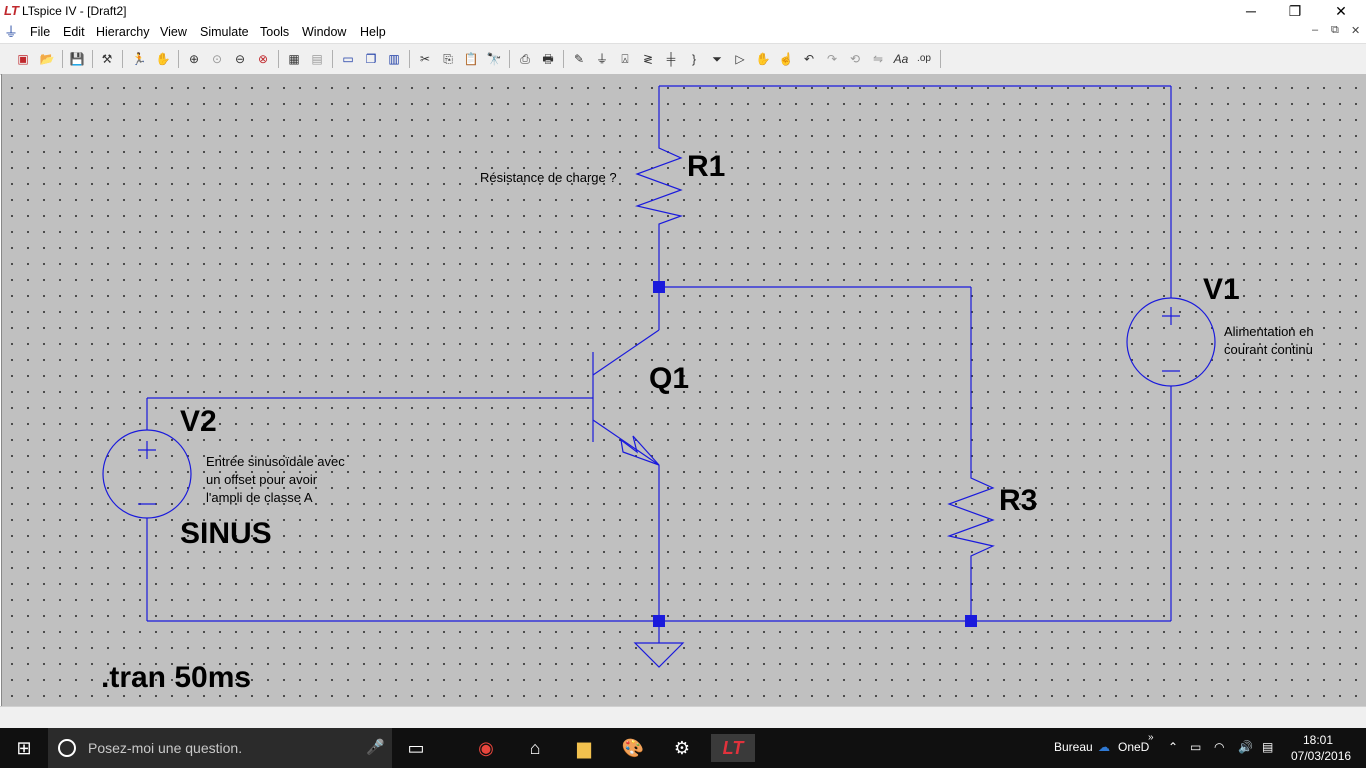 This screenshot has height=768, width=1366. What do you see at coordinates (23, 59) in the screenshot?
I see `new-schematic-icon: ▣` at bounding box center [23, 59].